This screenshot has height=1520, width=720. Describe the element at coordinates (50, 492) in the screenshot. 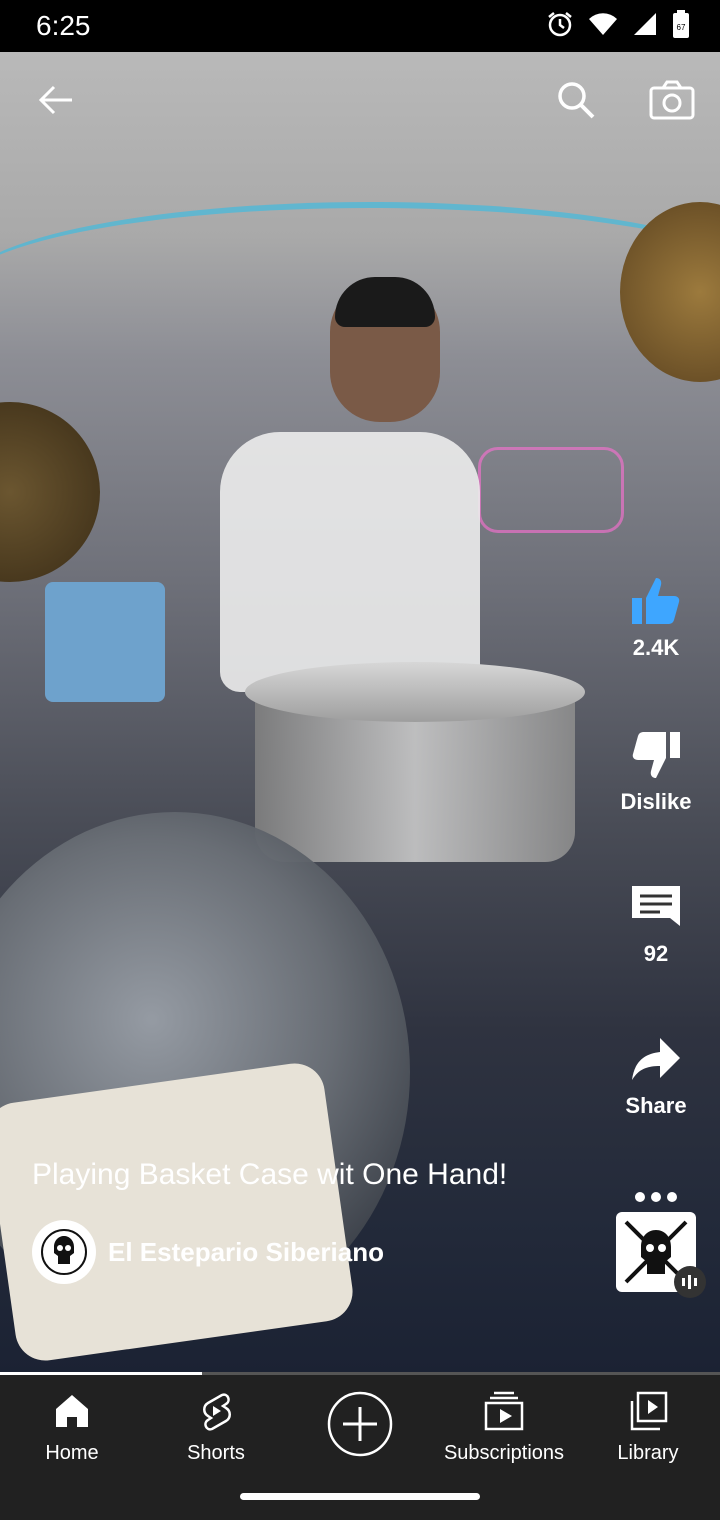

I see `cymbal-left` at that location.